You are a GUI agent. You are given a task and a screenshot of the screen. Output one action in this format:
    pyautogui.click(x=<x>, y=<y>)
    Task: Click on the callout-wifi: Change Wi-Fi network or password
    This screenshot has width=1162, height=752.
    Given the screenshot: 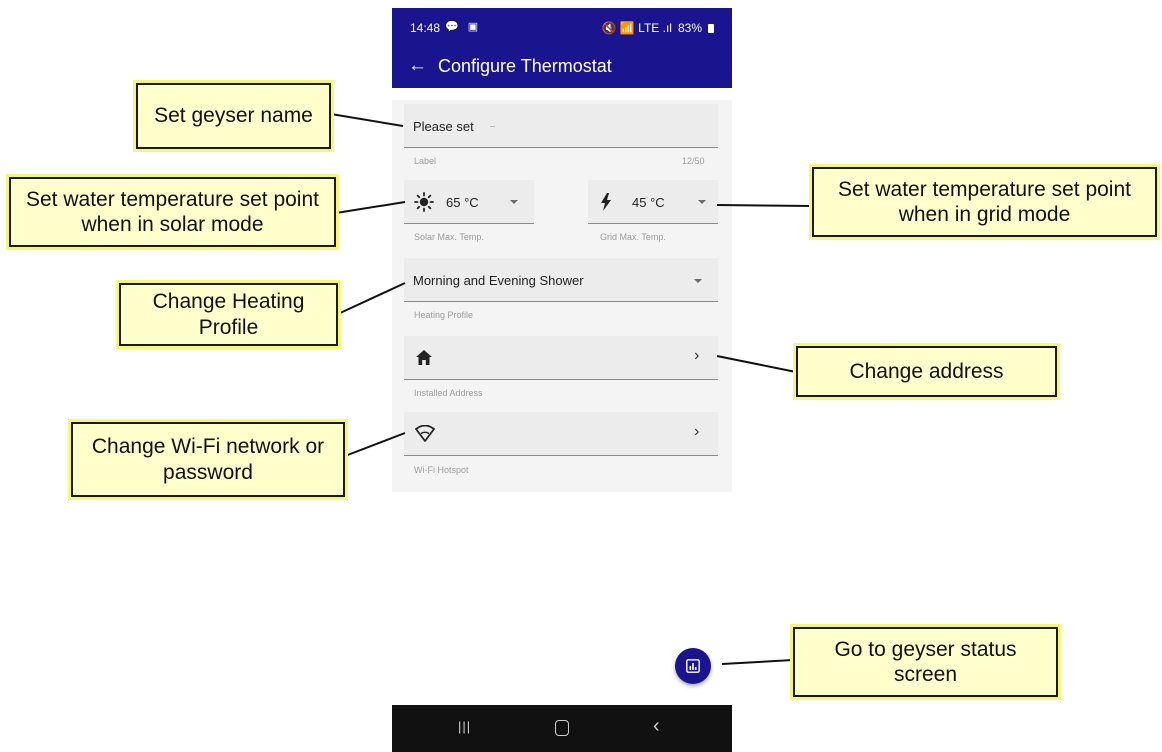 What is the action you would take?
    pyautogui.click(x=208, y=459)
    